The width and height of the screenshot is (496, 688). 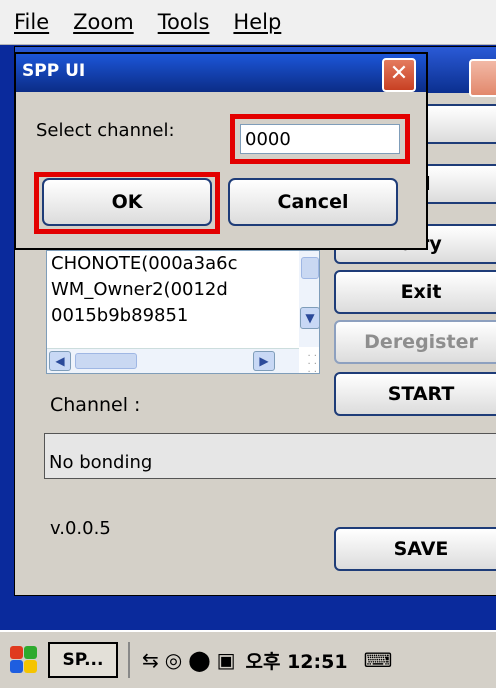 I want to click on menu-file: File, so click(x=31, y=22).